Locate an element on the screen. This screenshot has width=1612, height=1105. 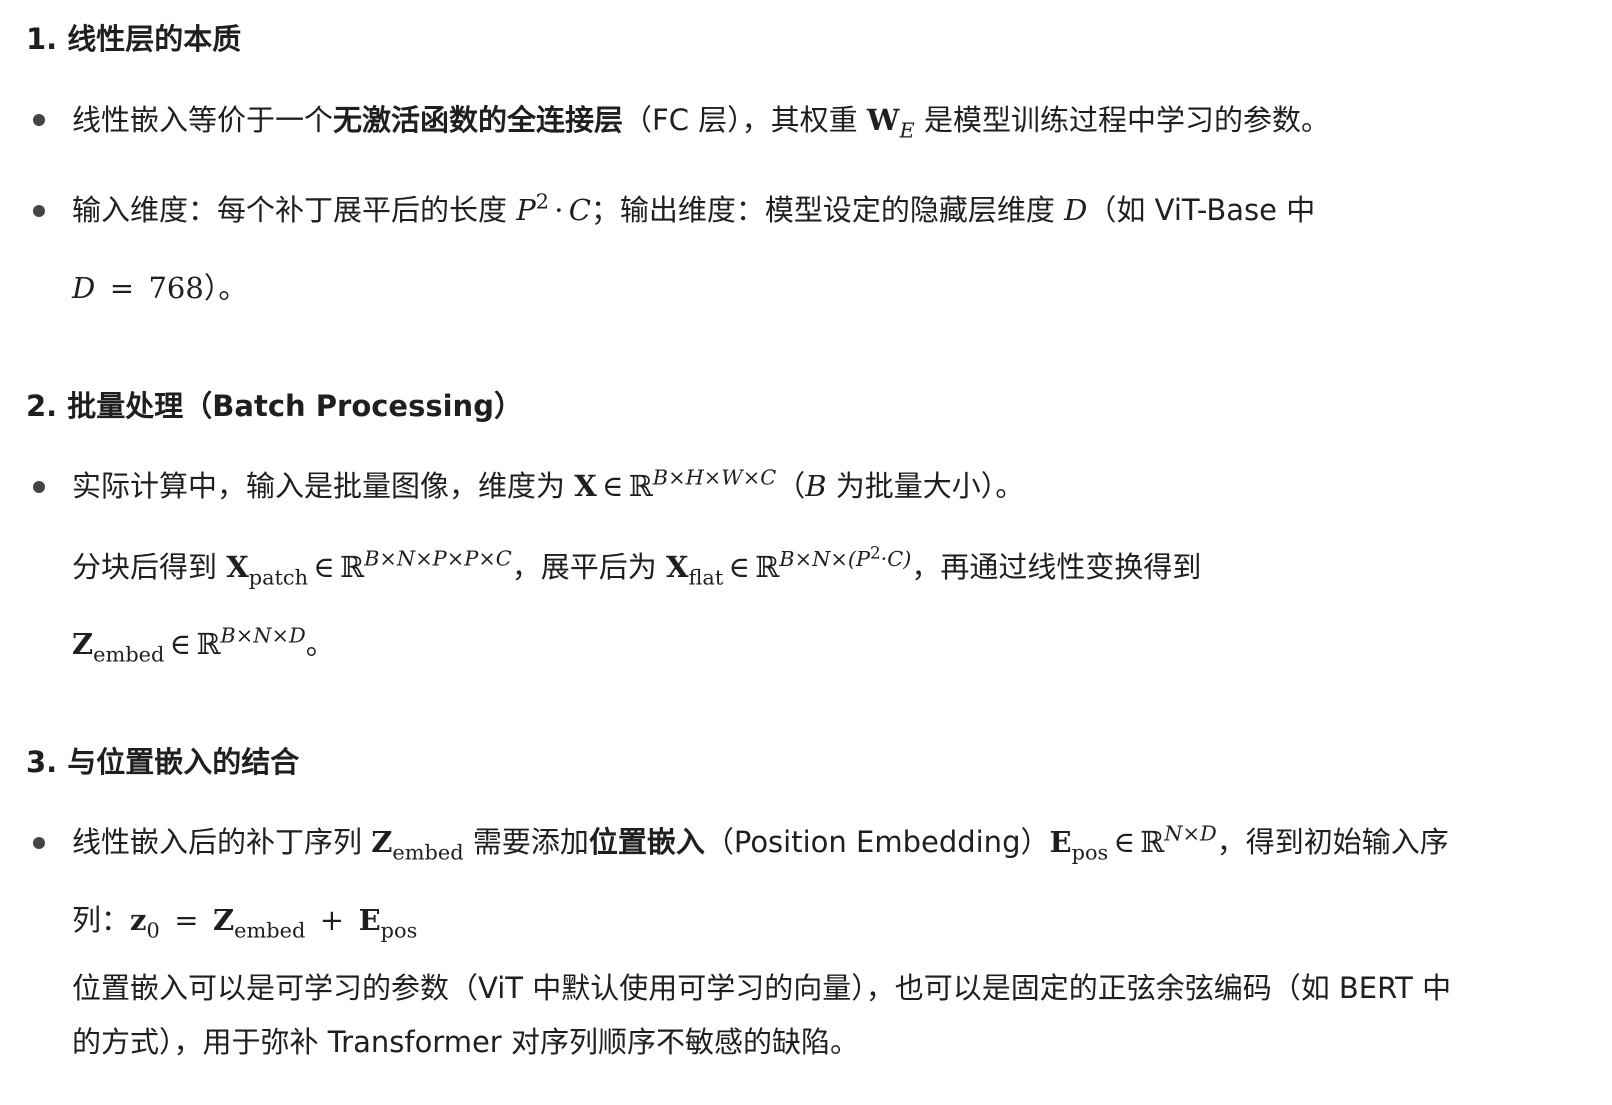
text: 实际计算中，输入是批量图像，维度为 is located at coordinates (323, 486).